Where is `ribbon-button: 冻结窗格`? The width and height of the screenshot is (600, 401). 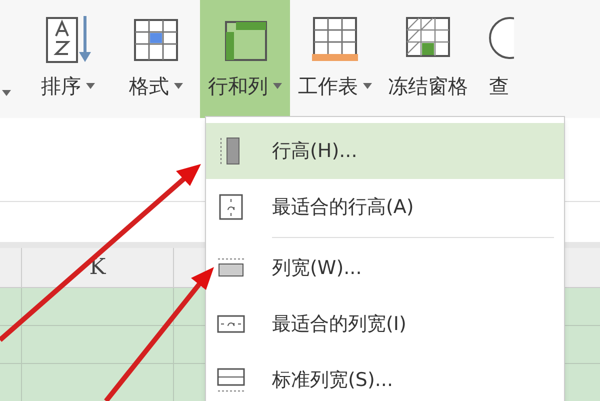 ribbon-button: 冻结窗格 is located at coordinates (428, 59).